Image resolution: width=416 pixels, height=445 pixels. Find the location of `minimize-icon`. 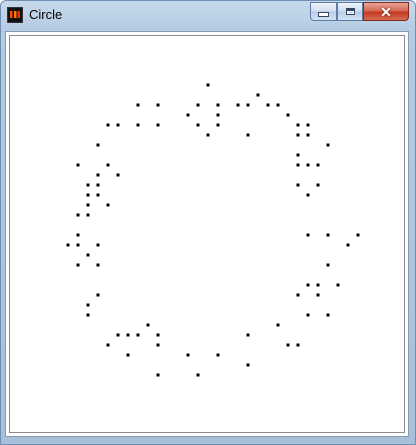

minimize-icon is located at coordinates (323, 14).